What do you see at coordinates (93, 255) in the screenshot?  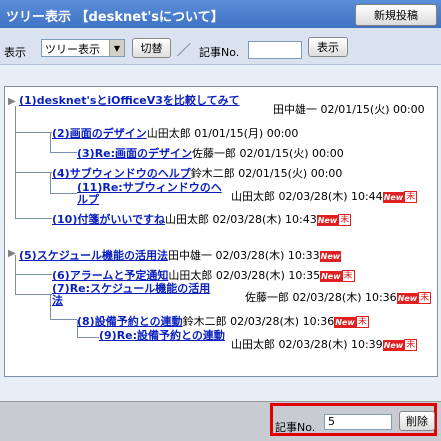 I see `post-link: (5)スケジュール機能の活用法` at bounding box center [93, 255].